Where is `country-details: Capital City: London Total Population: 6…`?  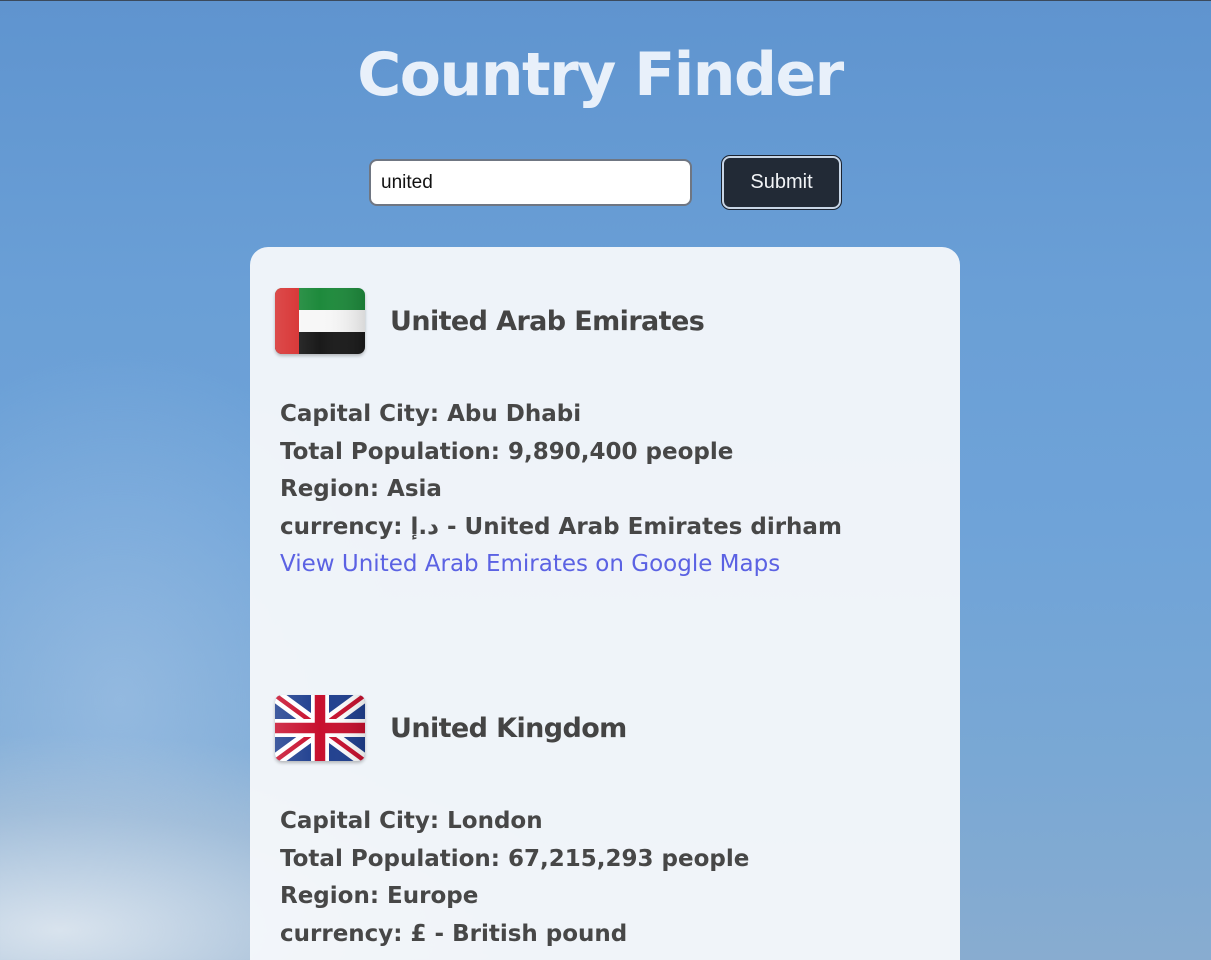 country-details: Capital City: London Total Population: 6… is located at coordinates (514, 878).